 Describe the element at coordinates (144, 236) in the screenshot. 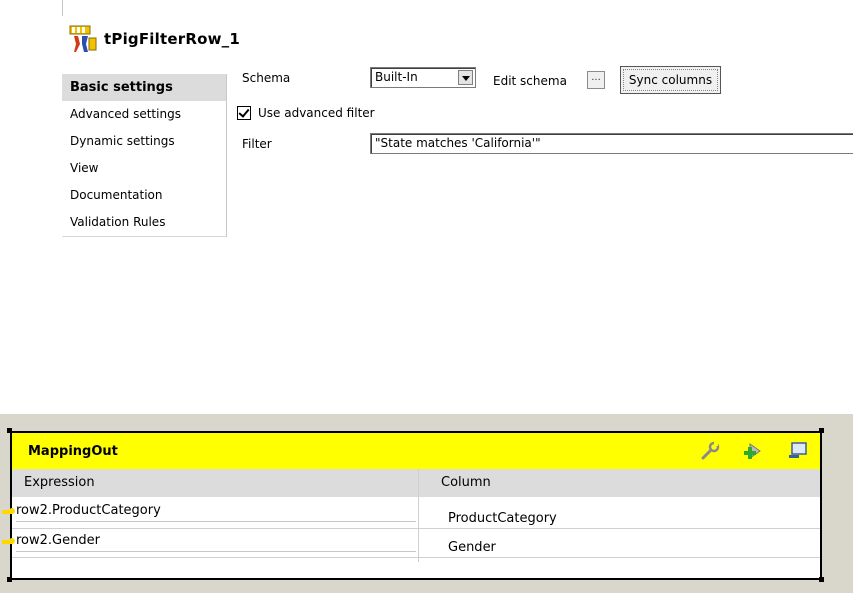

I see `menu-bottom-divider` at that location.